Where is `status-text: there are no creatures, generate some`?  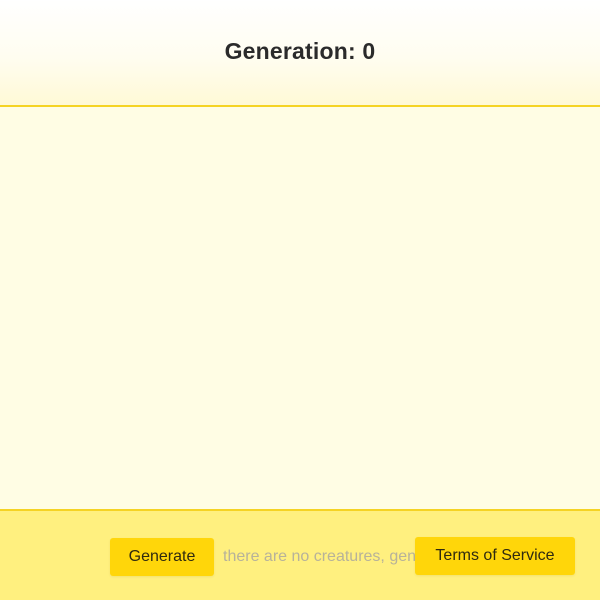
status-text: there are no creatures, generate some is located at coordinates (323, 556).